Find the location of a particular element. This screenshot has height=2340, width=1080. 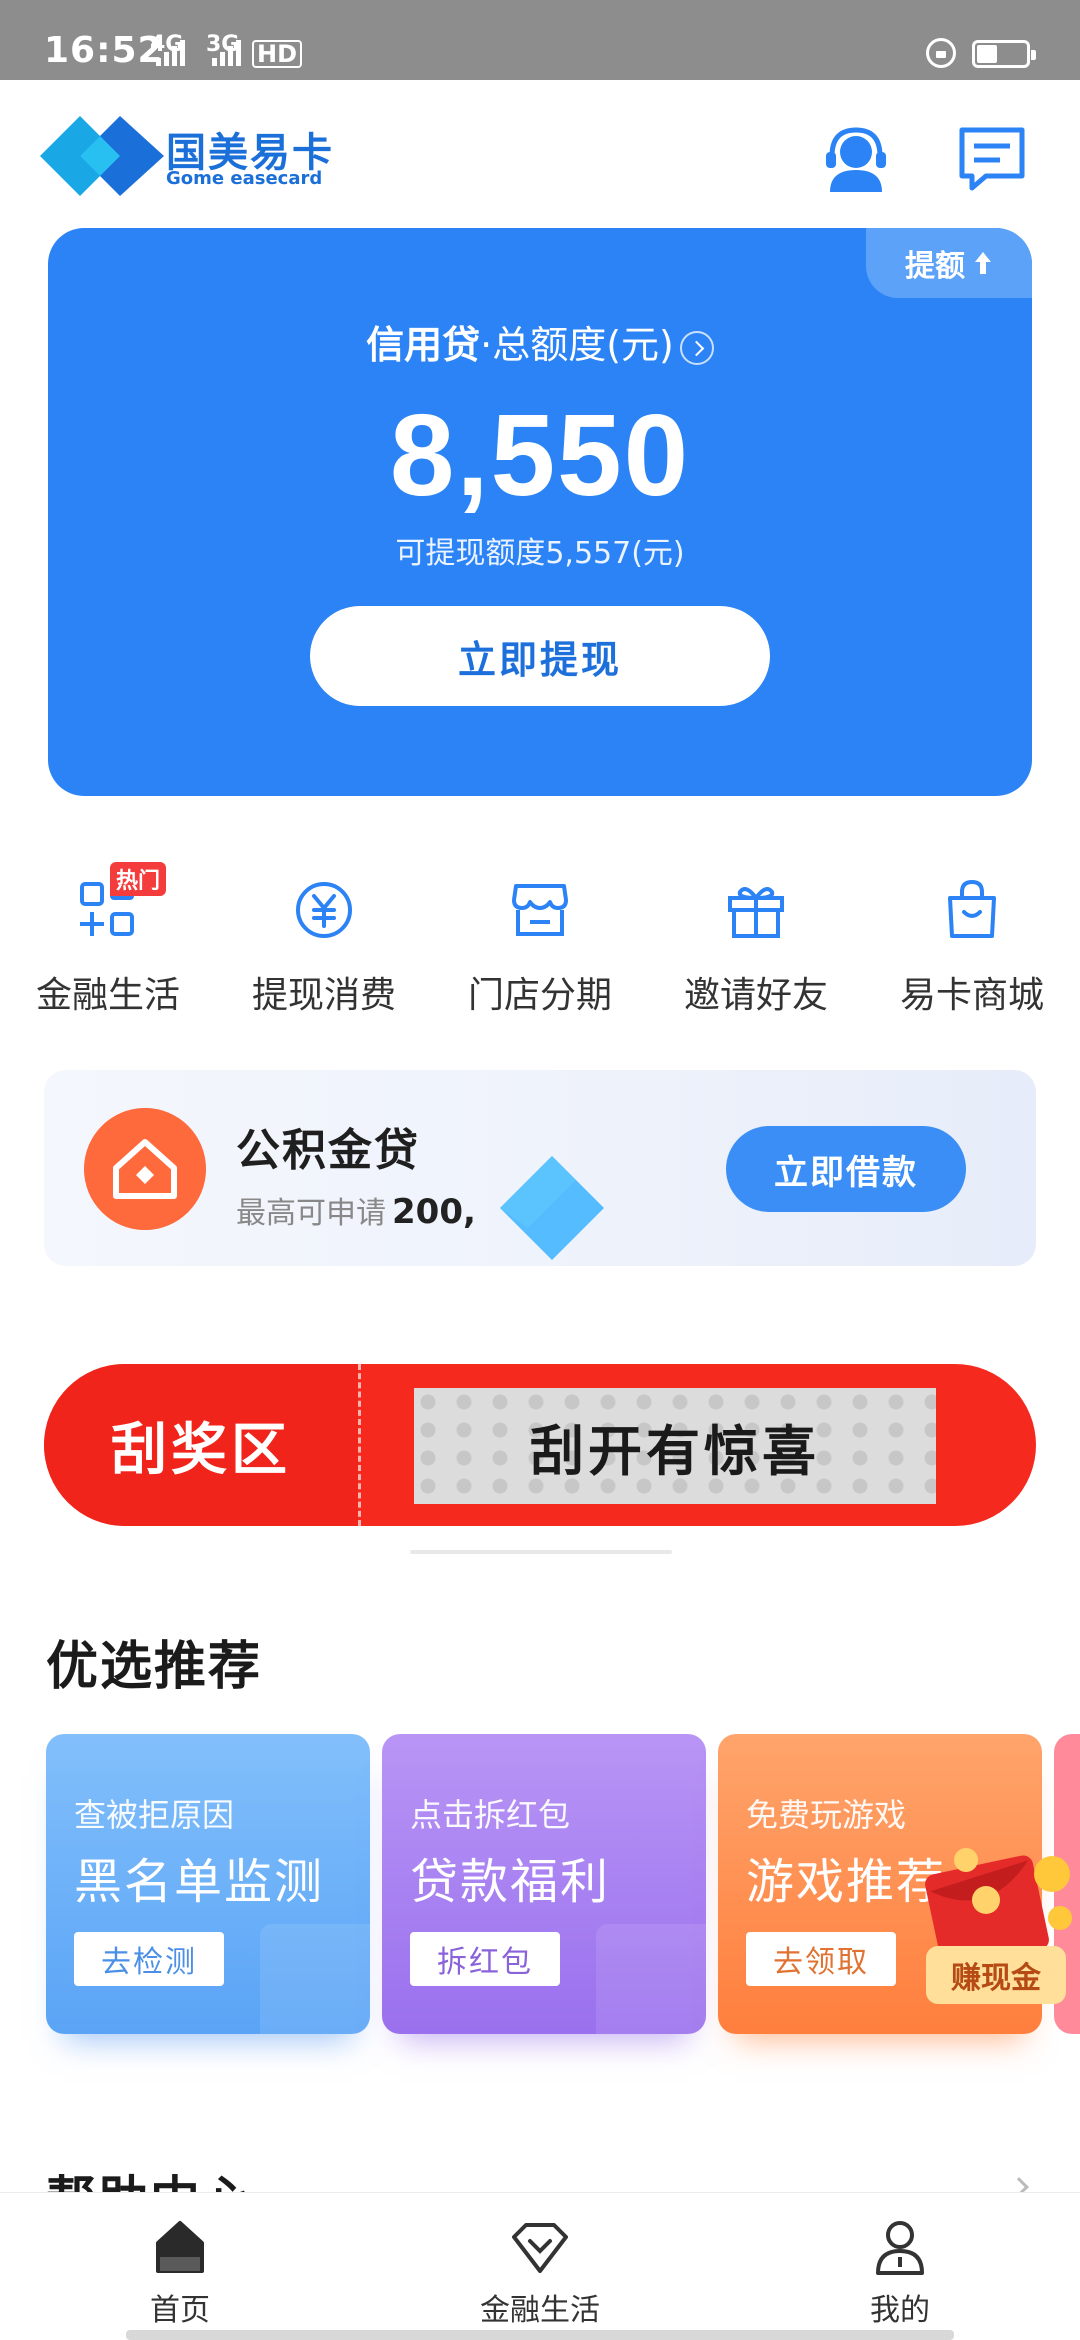

credit-title: 信用贷·总额度(元) is located at coordinates (540, 341).